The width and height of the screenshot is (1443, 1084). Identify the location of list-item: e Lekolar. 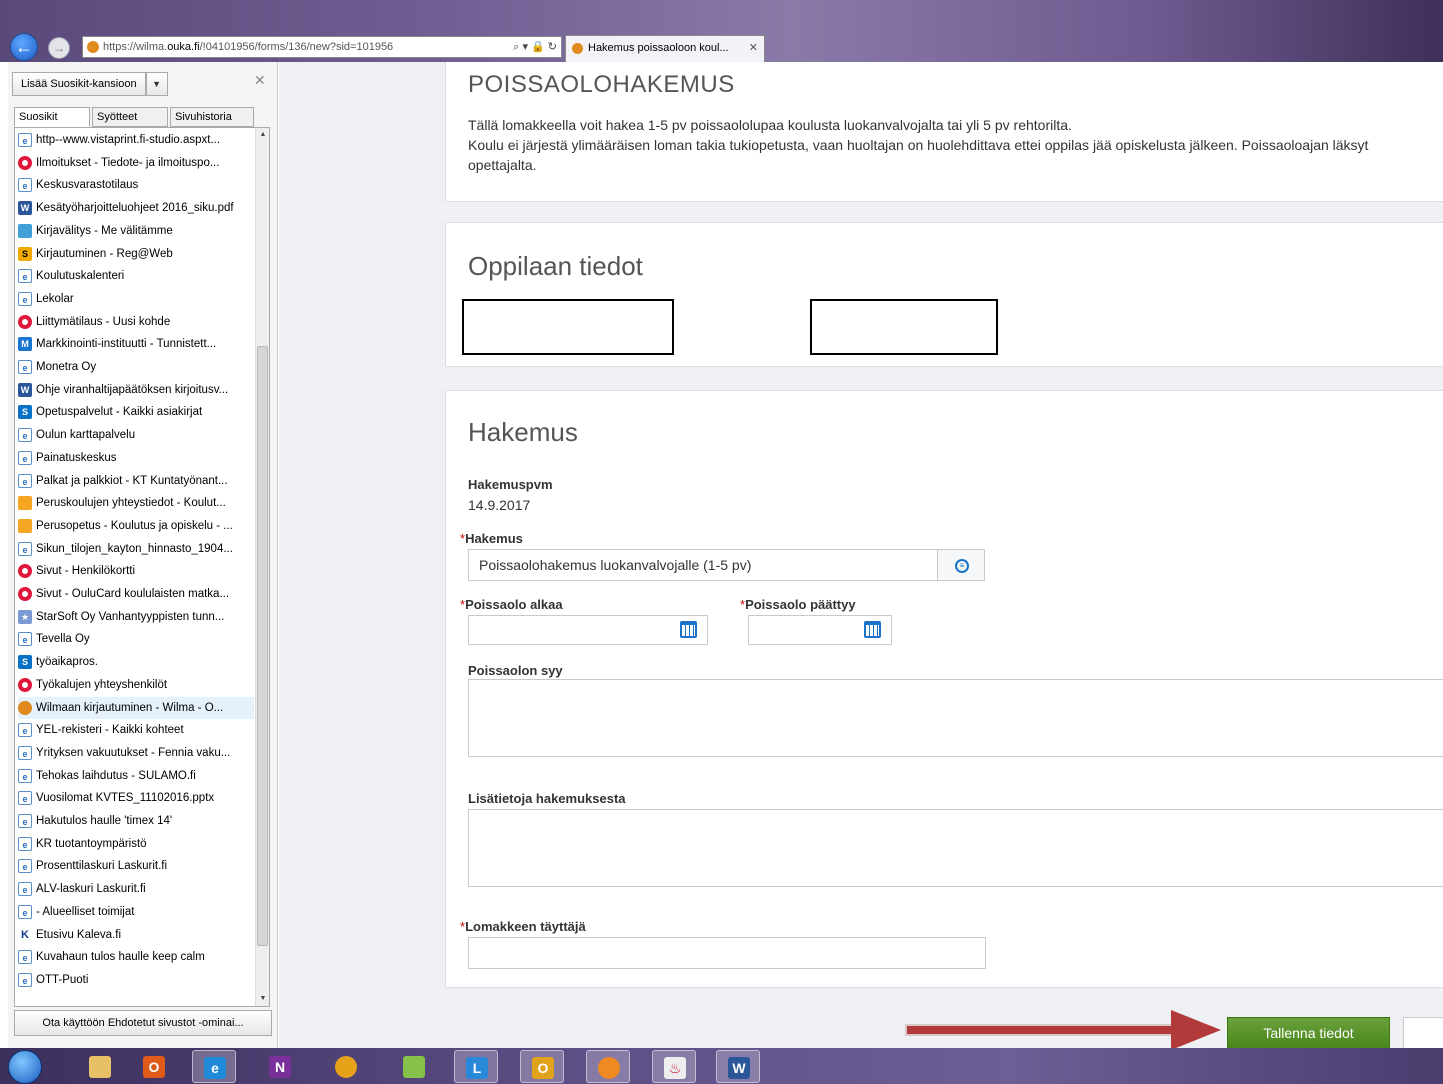
(136, 299).